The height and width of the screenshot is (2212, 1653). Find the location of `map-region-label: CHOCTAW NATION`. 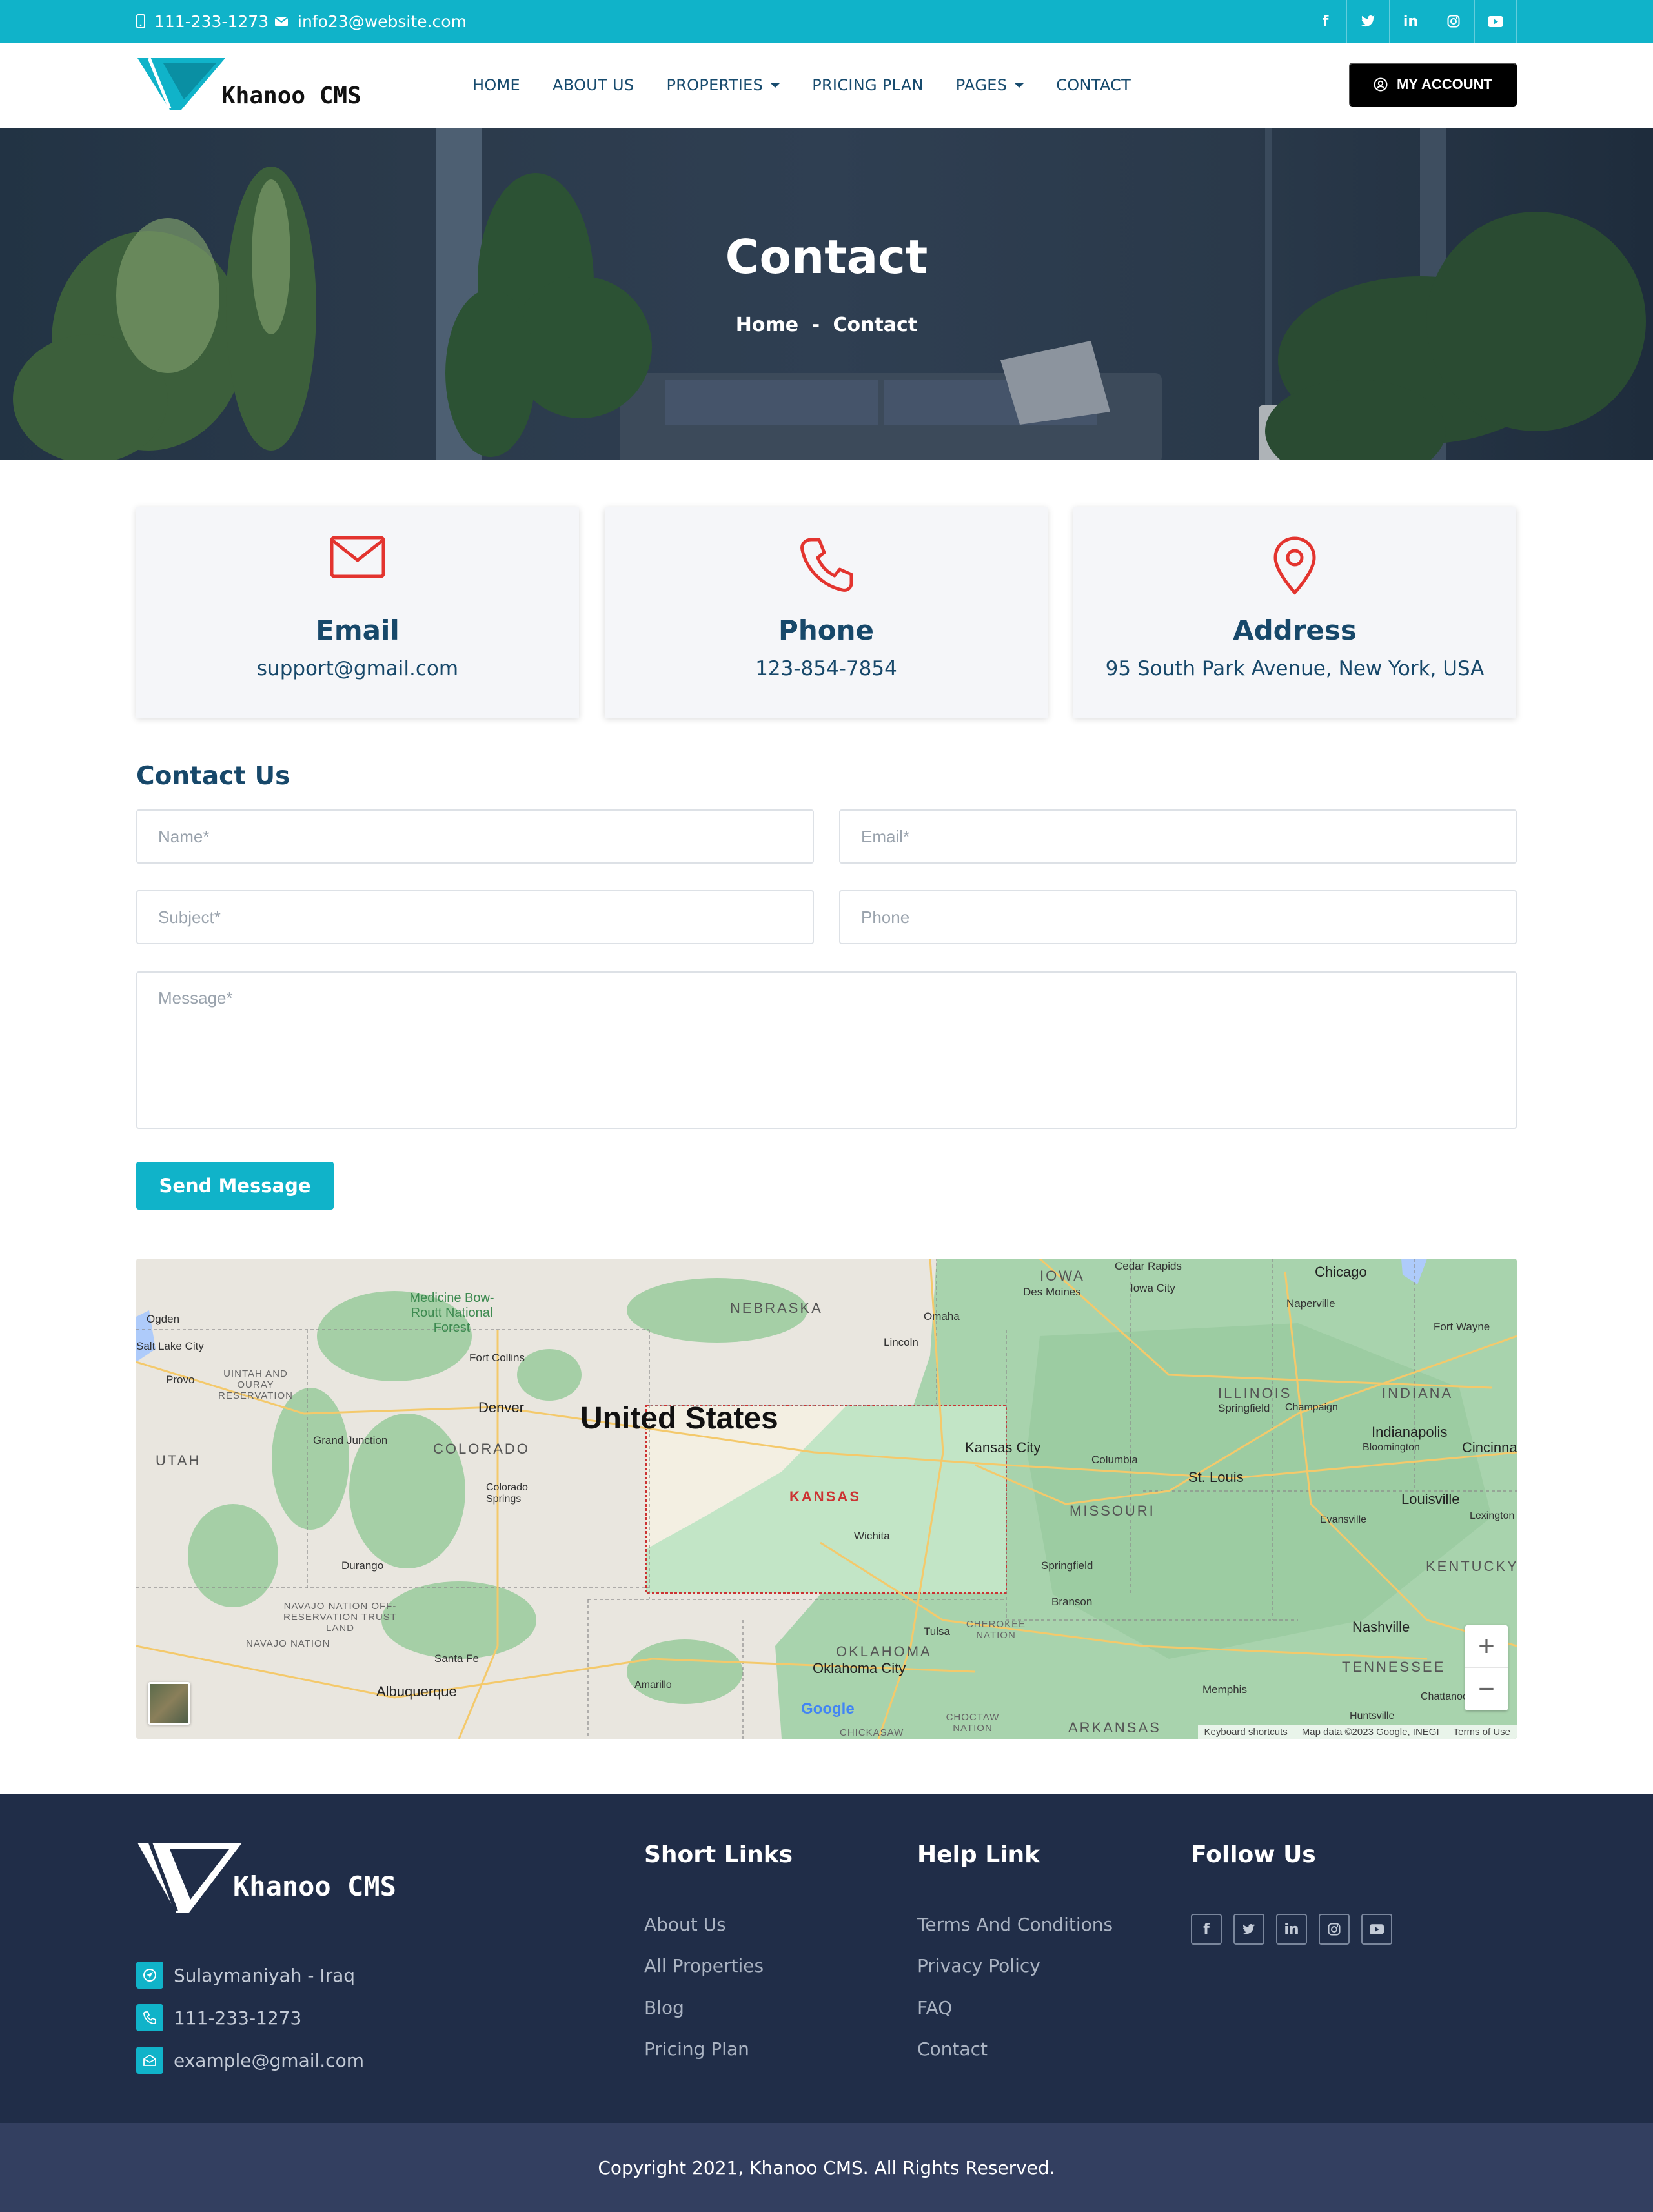

map-region-label: CHOCTAW NATION is located at coordinates (973, 1723).